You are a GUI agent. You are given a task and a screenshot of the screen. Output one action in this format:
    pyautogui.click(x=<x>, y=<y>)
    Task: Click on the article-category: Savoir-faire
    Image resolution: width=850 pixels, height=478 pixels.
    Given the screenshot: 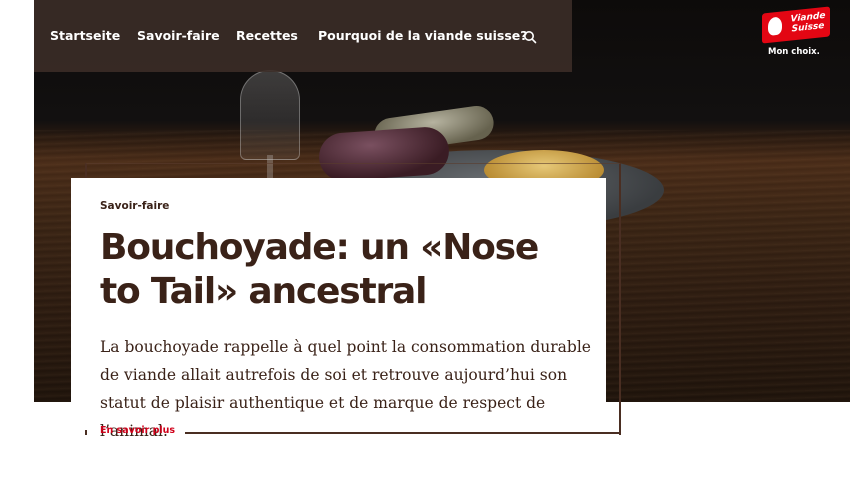 What is the action you would take?
    pyautogui.click(x=134, y=206)
    